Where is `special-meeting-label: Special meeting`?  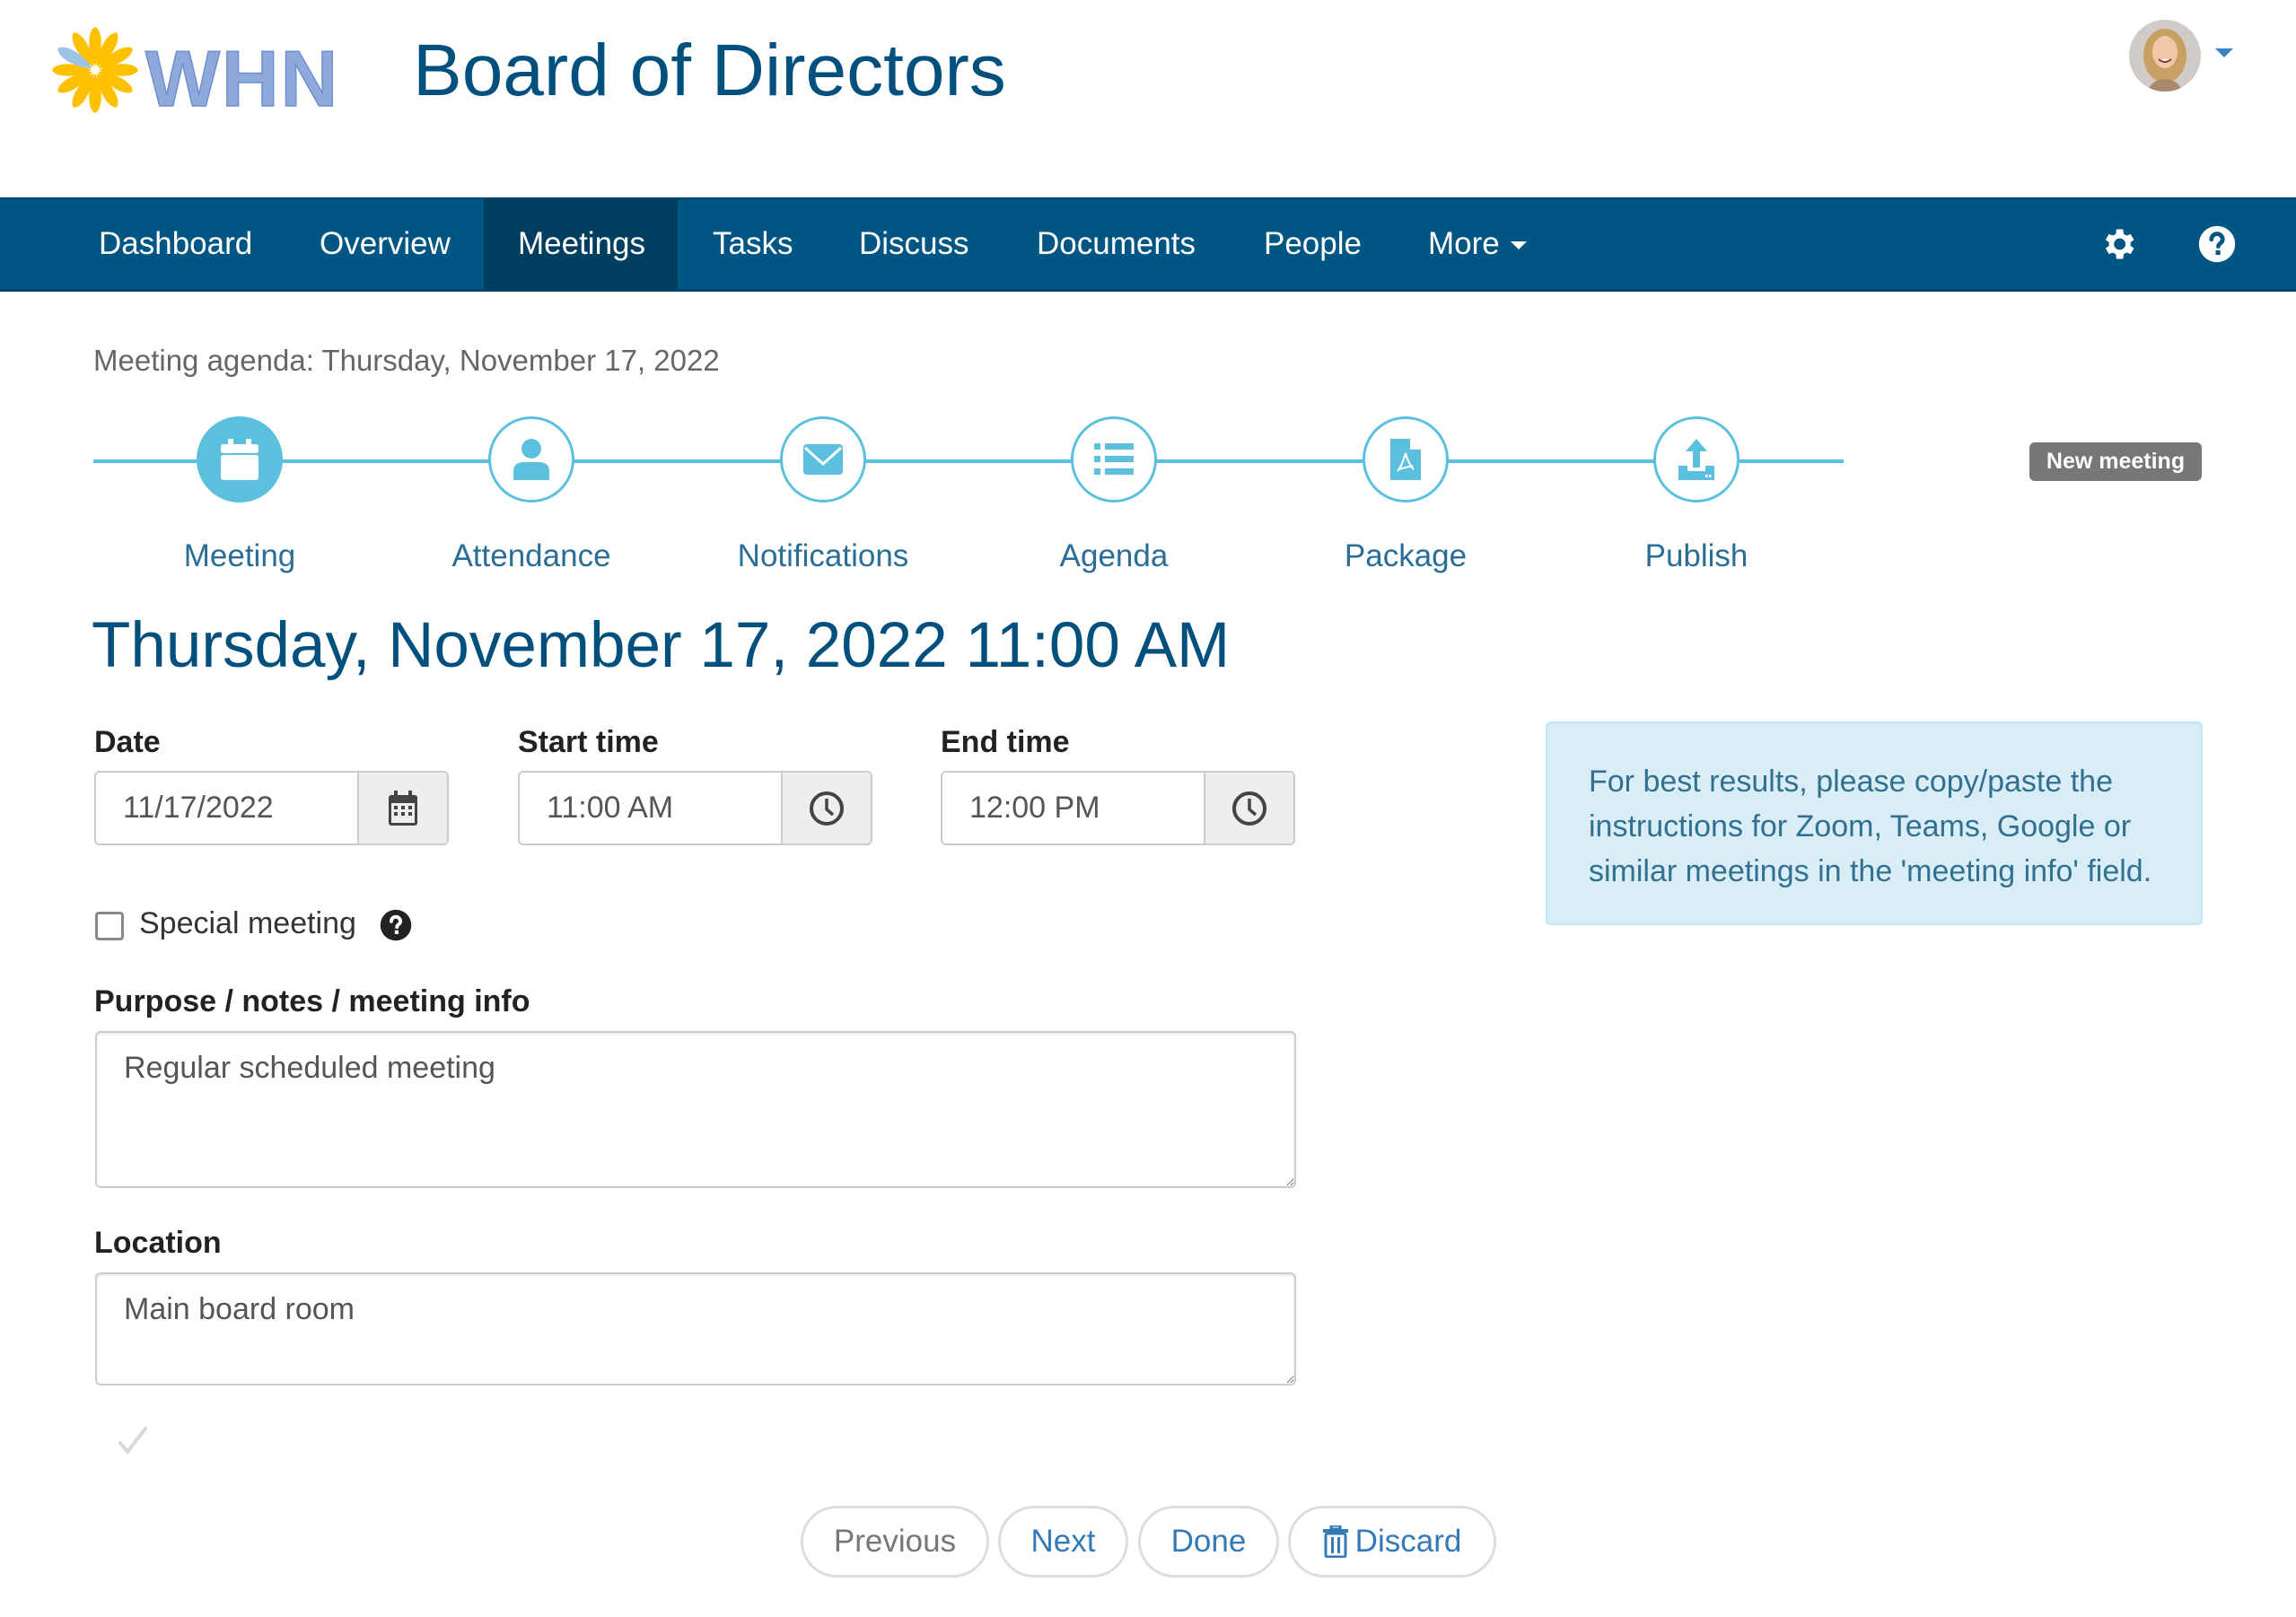 special-meeting-label: Special meeting is located at coordinates (248, 923).